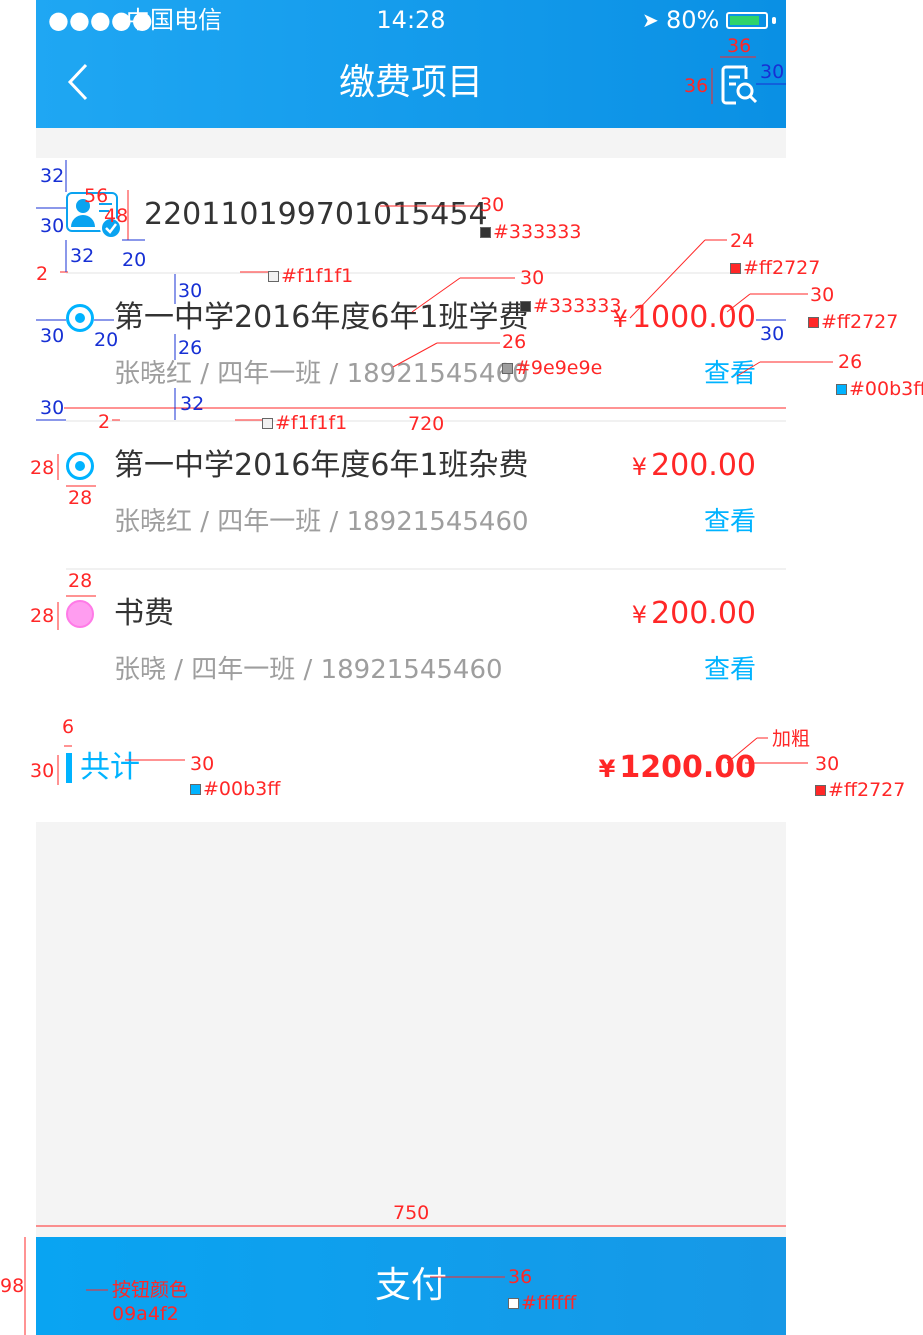 This screenshot has height=1335, width=923. I want to click on spec-label: 6, so click(68, 727).